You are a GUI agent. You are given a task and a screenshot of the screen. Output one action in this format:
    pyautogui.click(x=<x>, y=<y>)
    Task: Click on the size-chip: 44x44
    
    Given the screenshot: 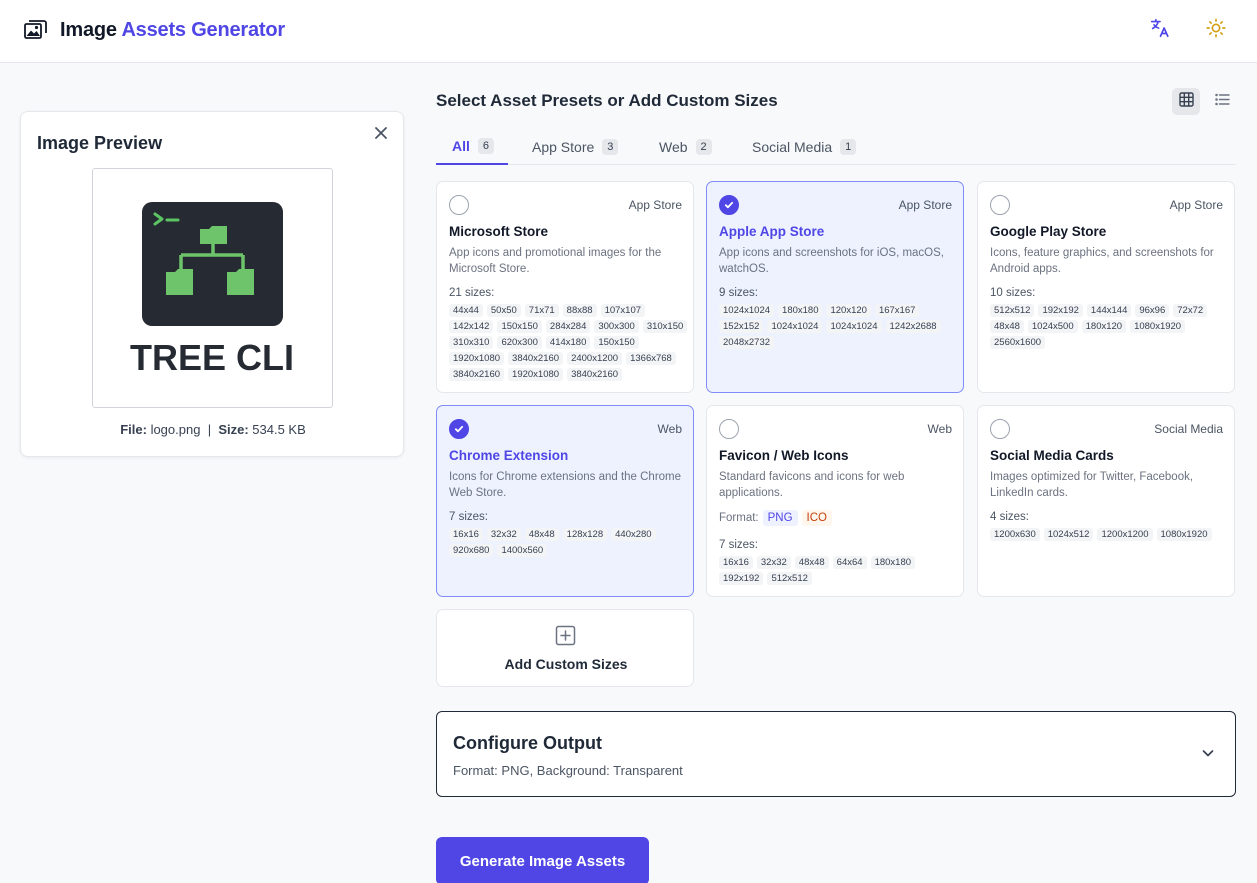 What is the action you would take?
    pyautogui.click(x=466, y=310)
    